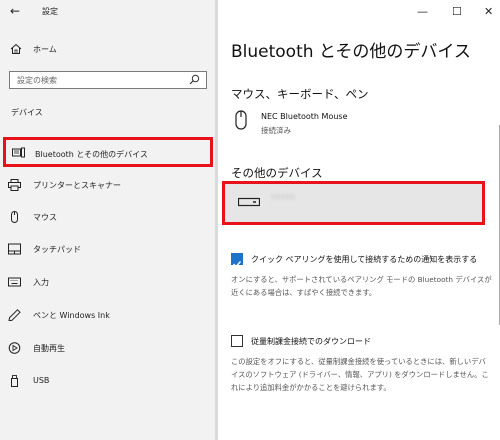 The height and width of the screenshot is (440, 500). I want to click on other-devices-heading: その他のデバイス, so click(277, 173).